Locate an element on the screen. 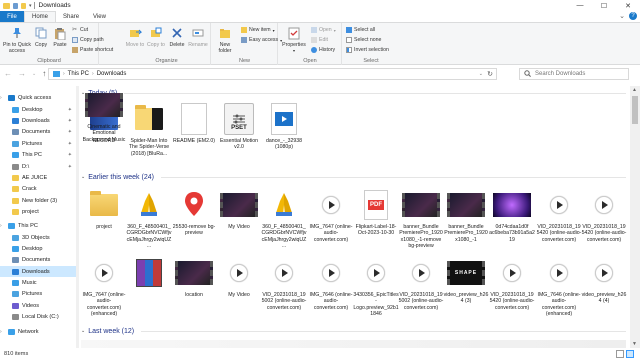 The width and height of the screenshot is (640, 360). paste-shortcut-button: Paste shortcut is located at coordinates (92, 50).